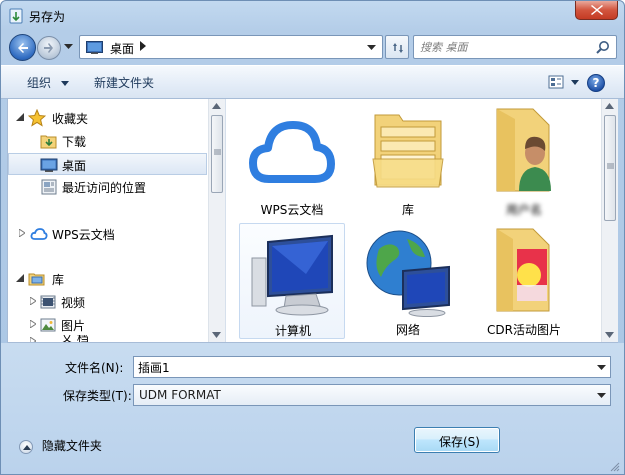 This screenshot has width=625, height=475. Describe the element at coordinates (94, 47) in the screenshot. I see `desktop-folder-icon` at that location.